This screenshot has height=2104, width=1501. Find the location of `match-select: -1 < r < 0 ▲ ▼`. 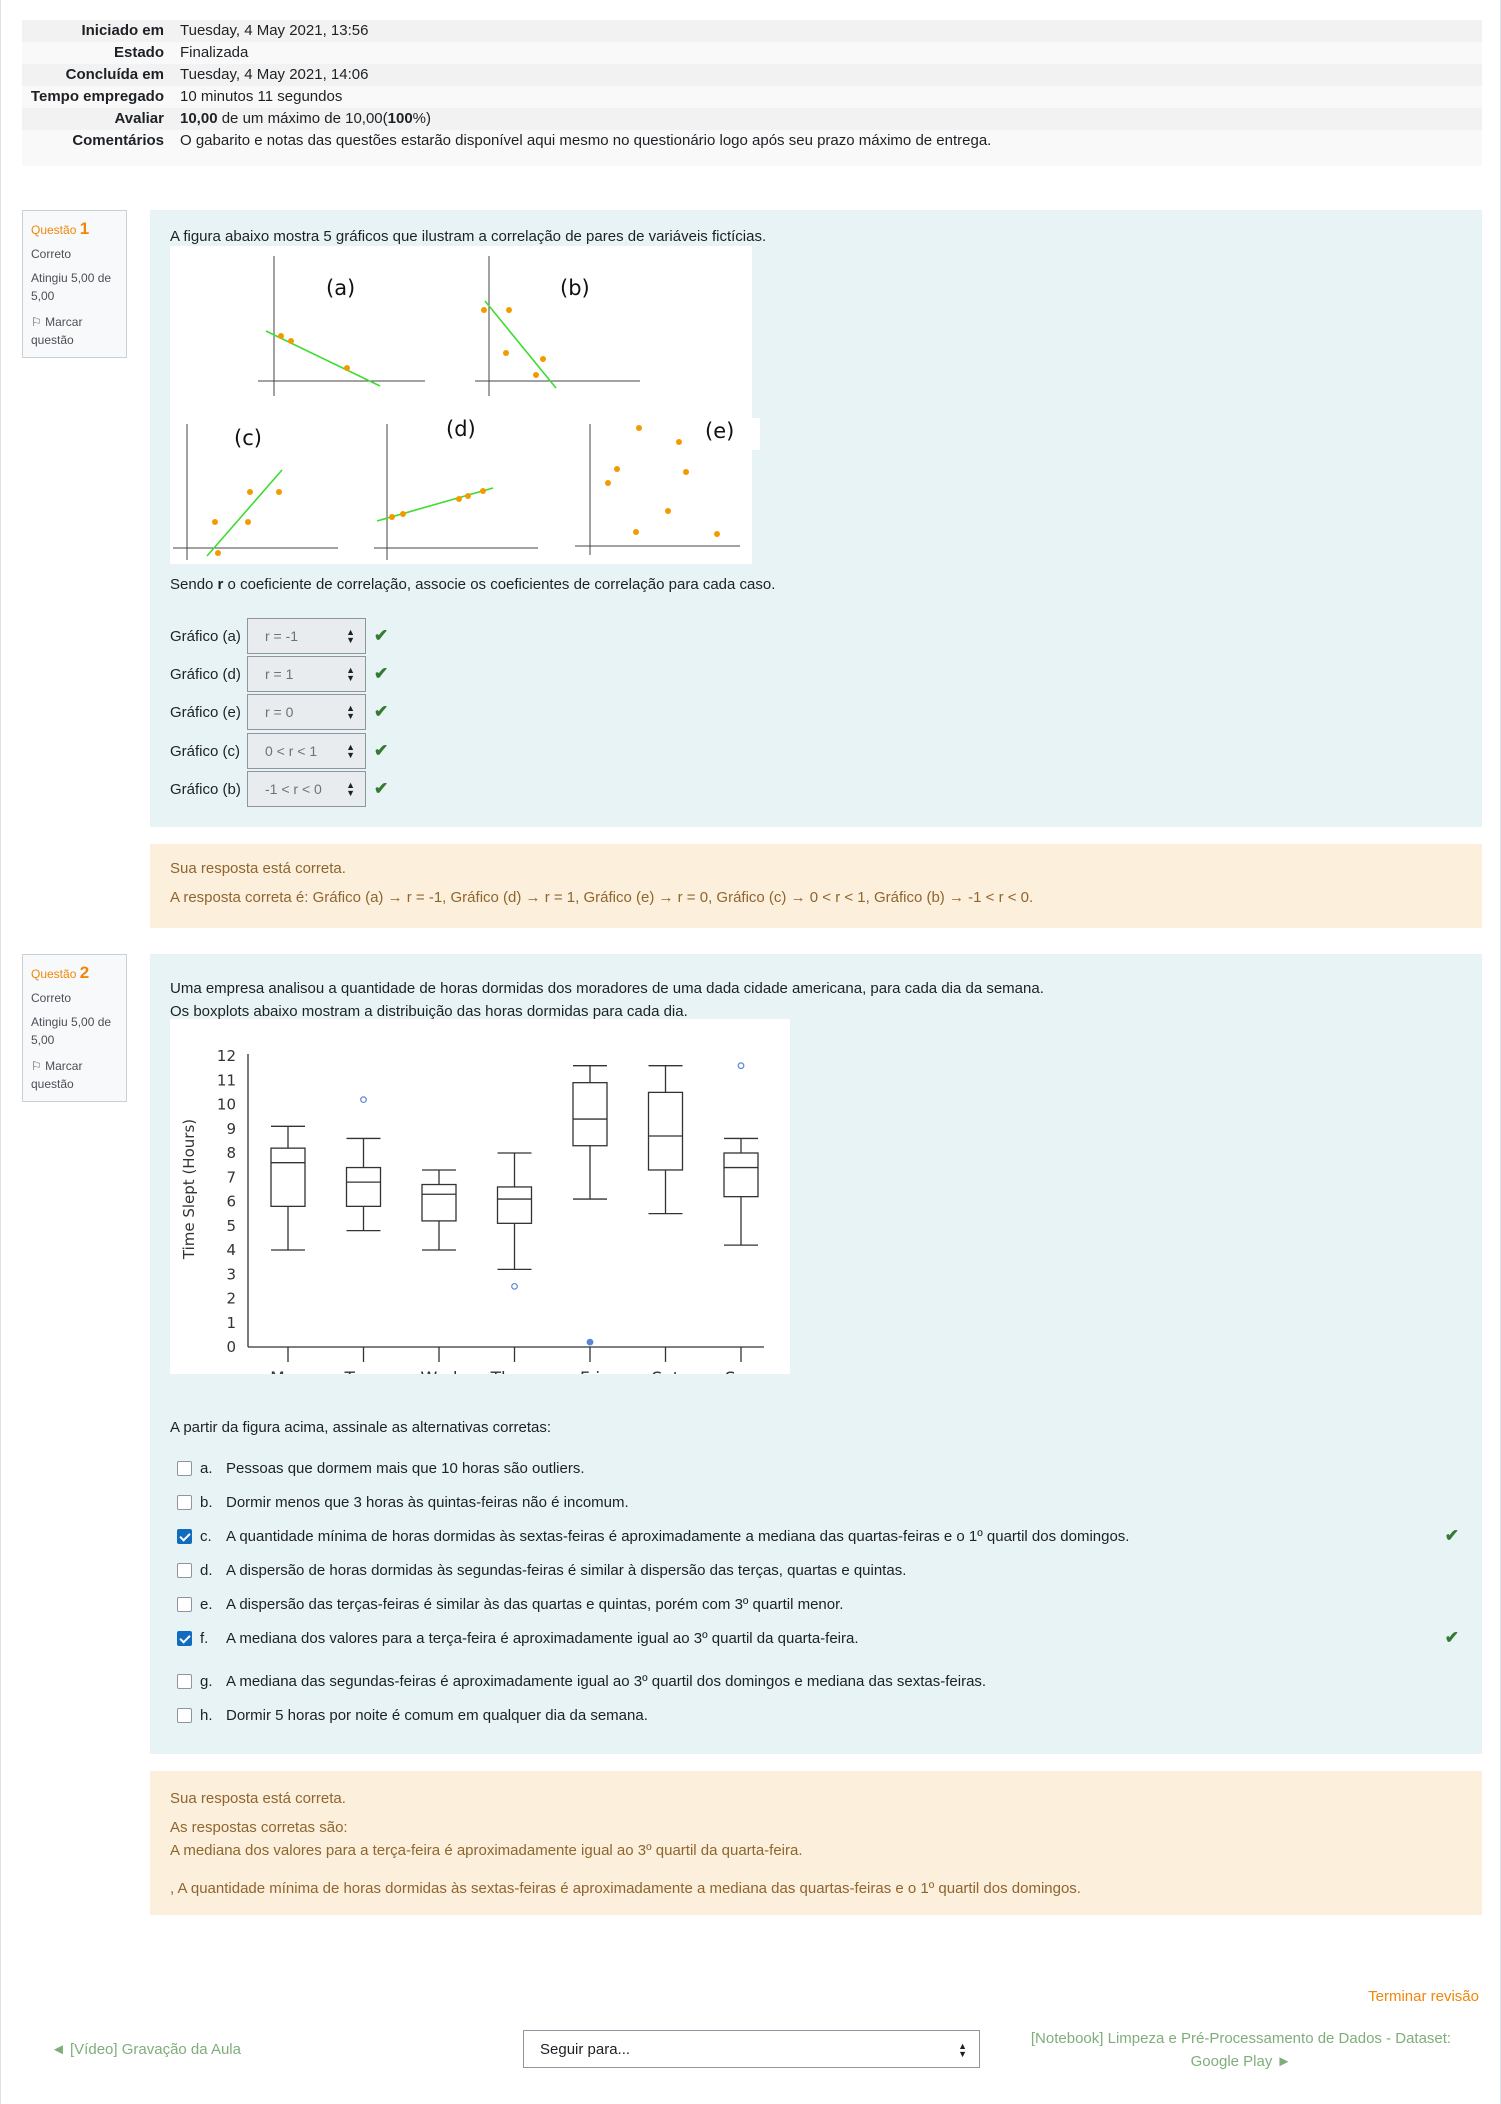

match-select: -1 < r < 0 ▲ ▼ is located at coordinates (306, 789).